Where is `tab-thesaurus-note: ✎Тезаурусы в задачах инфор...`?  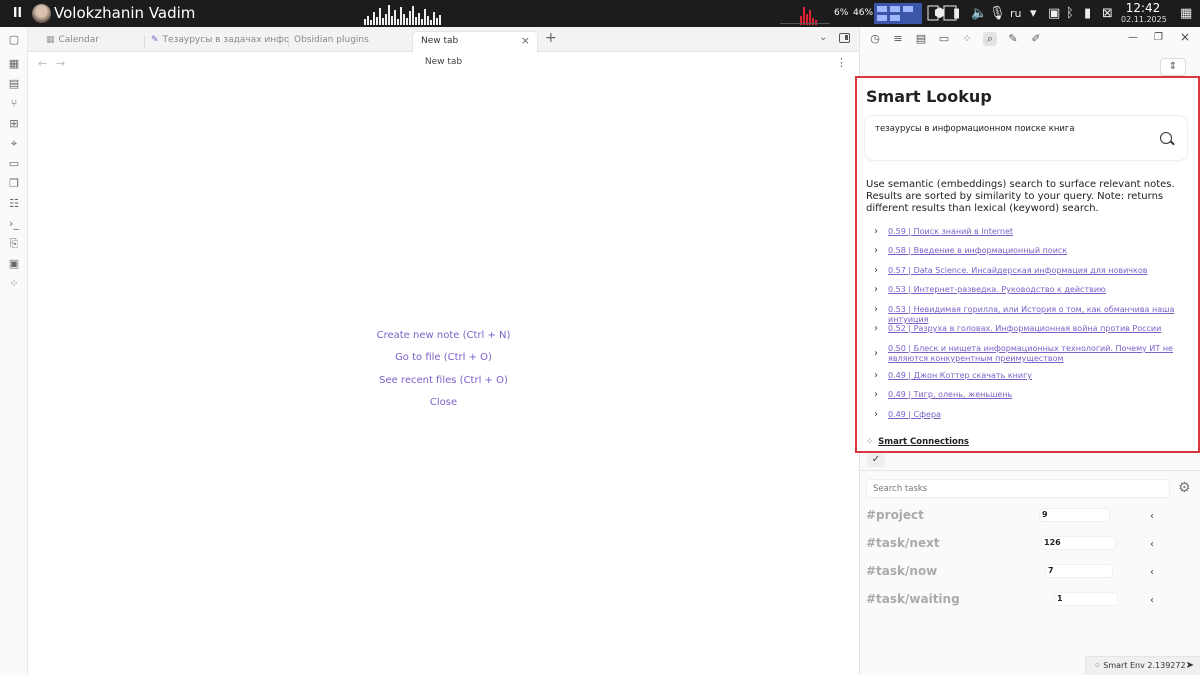 tab-thesaurus-note: ✎Тезаурусы в задачах инфор... is located at coordinates (215, 41).